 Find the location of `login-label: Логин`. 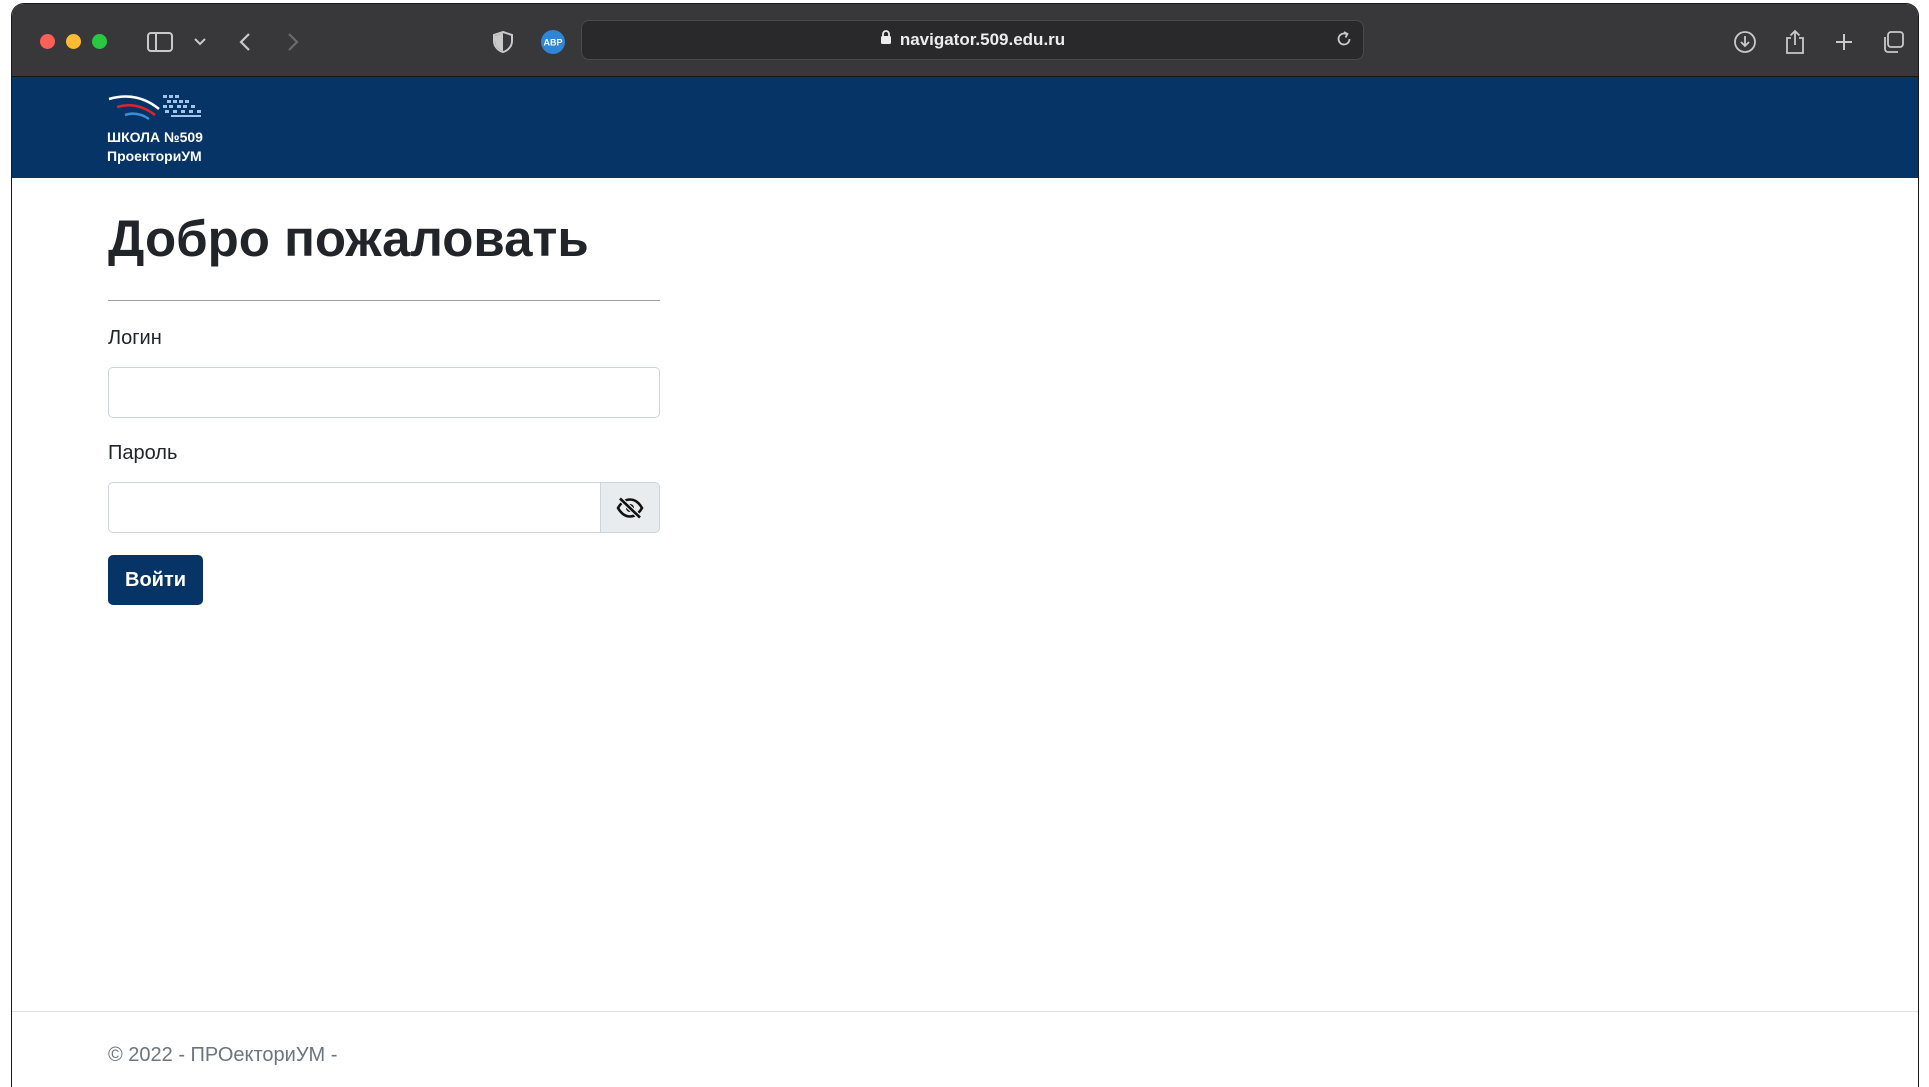

login-label: Логин is located at coordinates (135, 338).